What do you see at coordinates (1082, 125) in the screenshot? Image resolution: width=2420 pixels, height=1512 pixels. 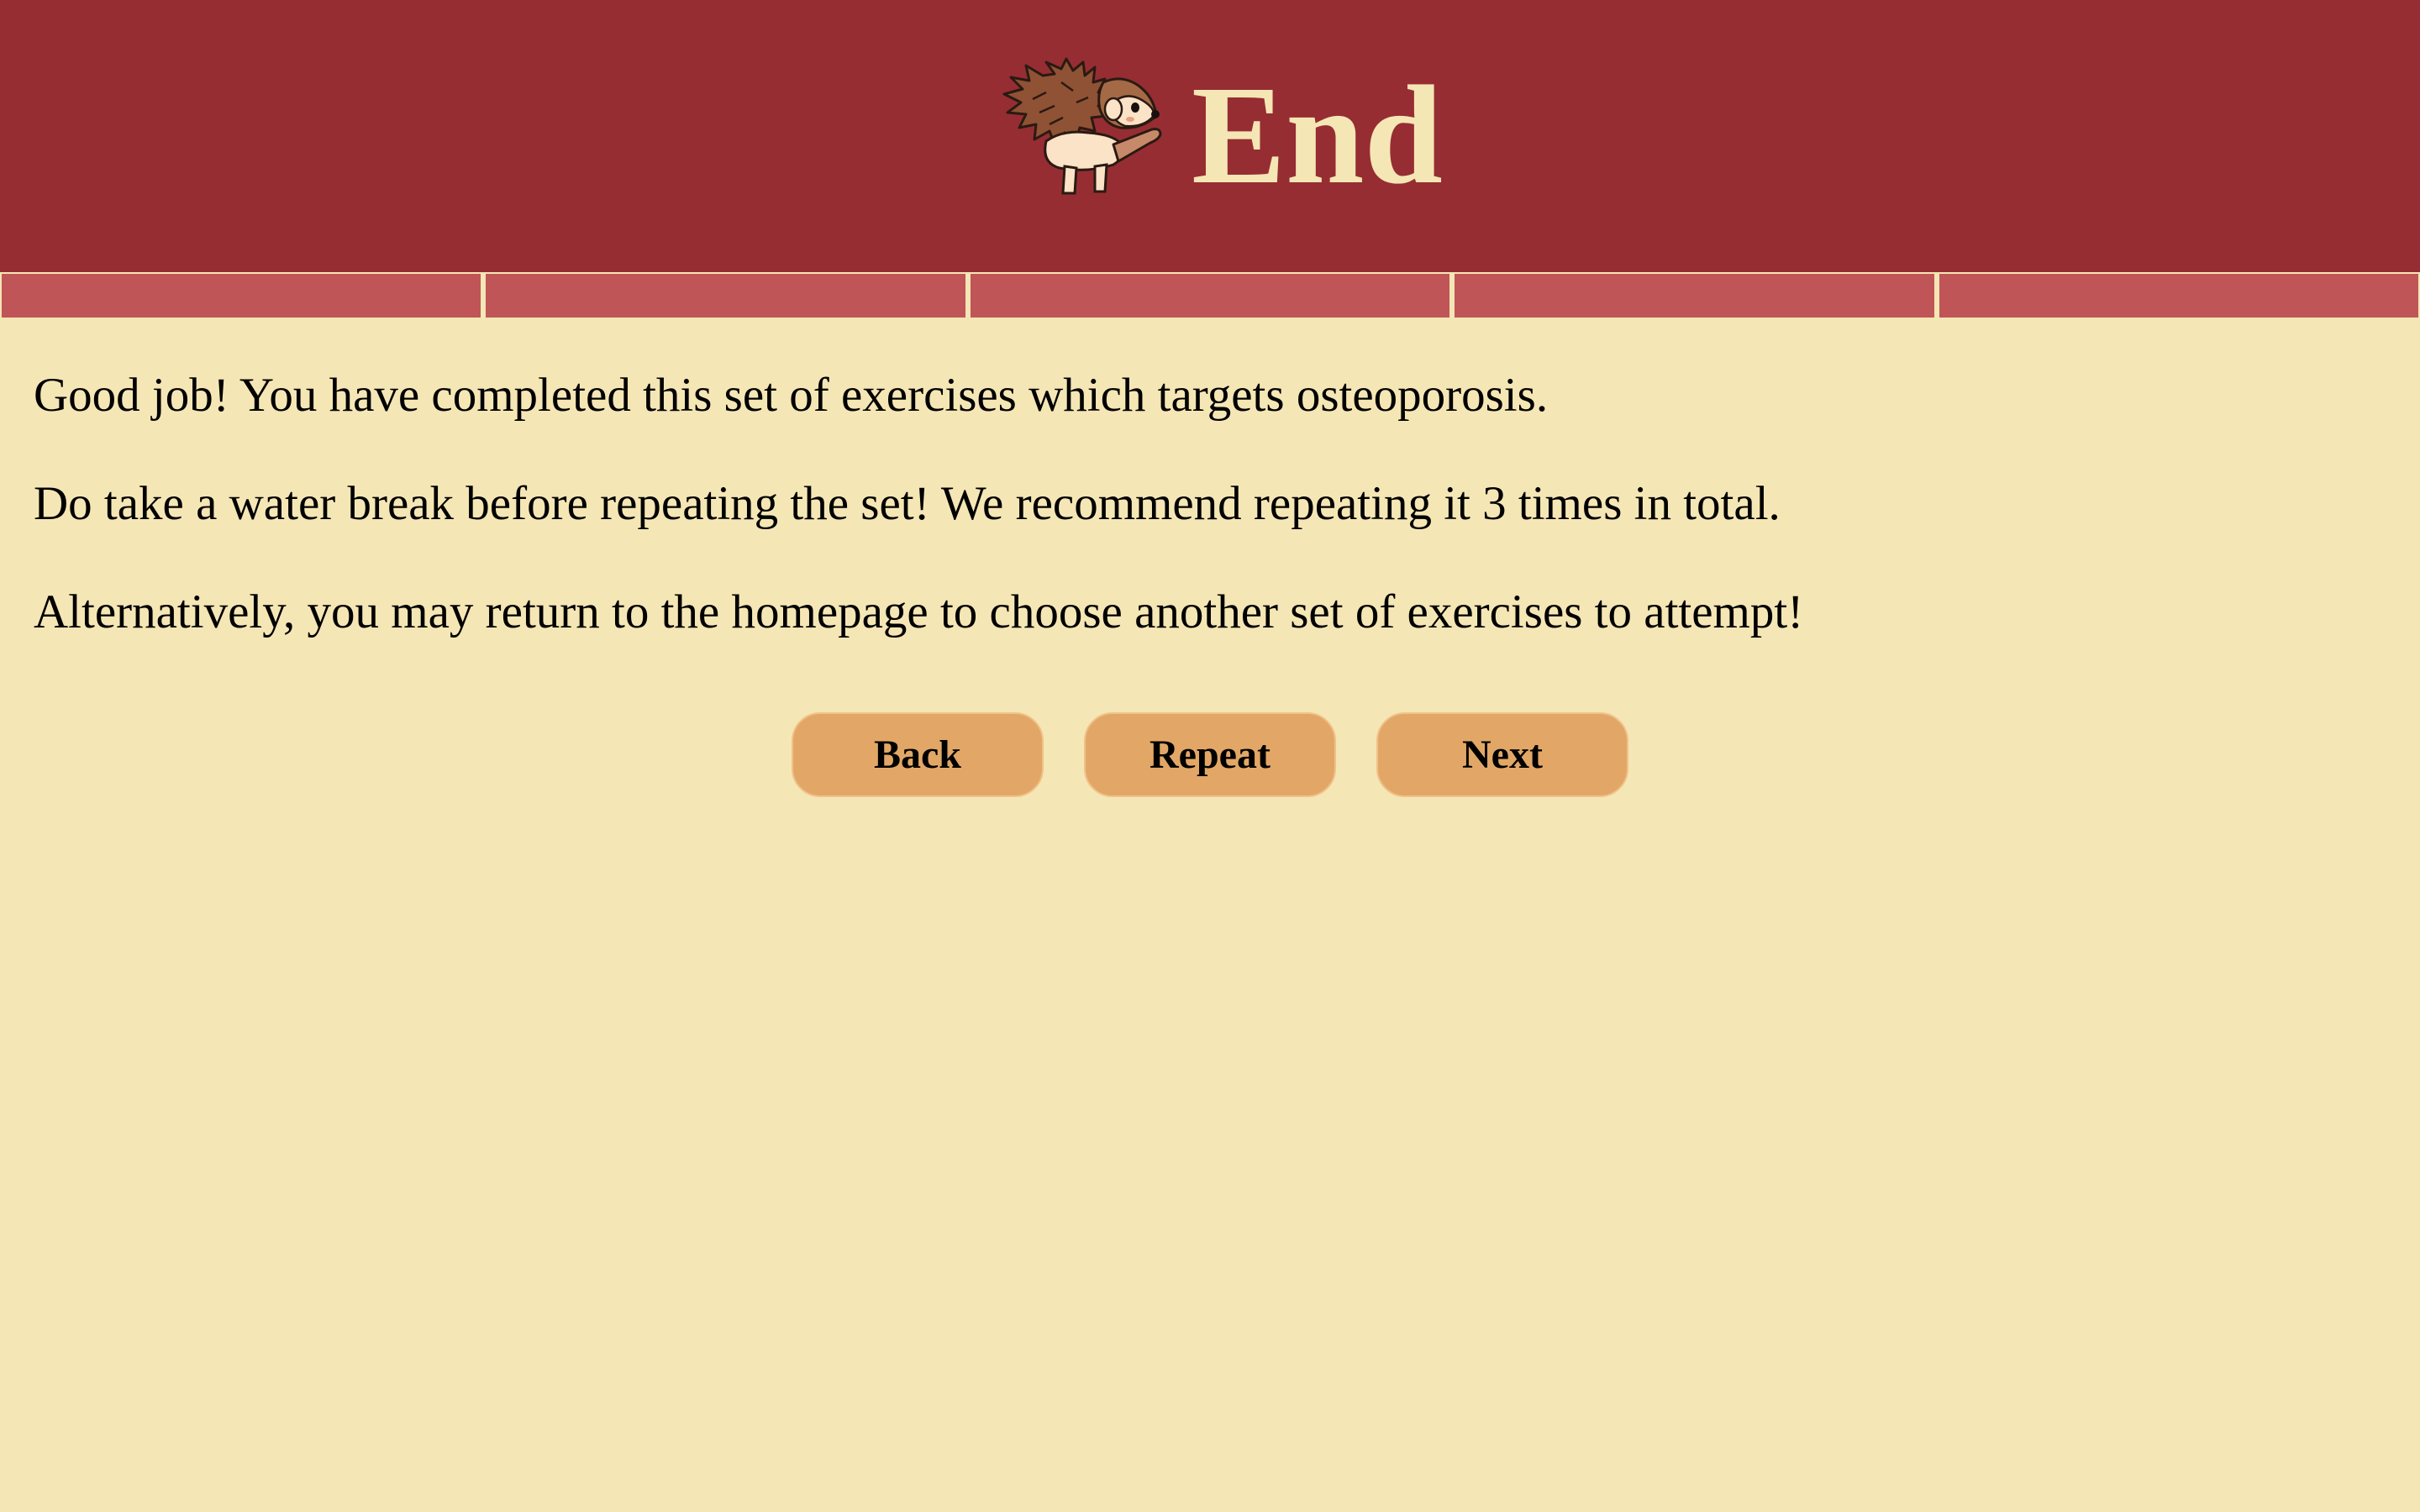 I see `hedgehog-icon` at bounding box center [1082, 125].